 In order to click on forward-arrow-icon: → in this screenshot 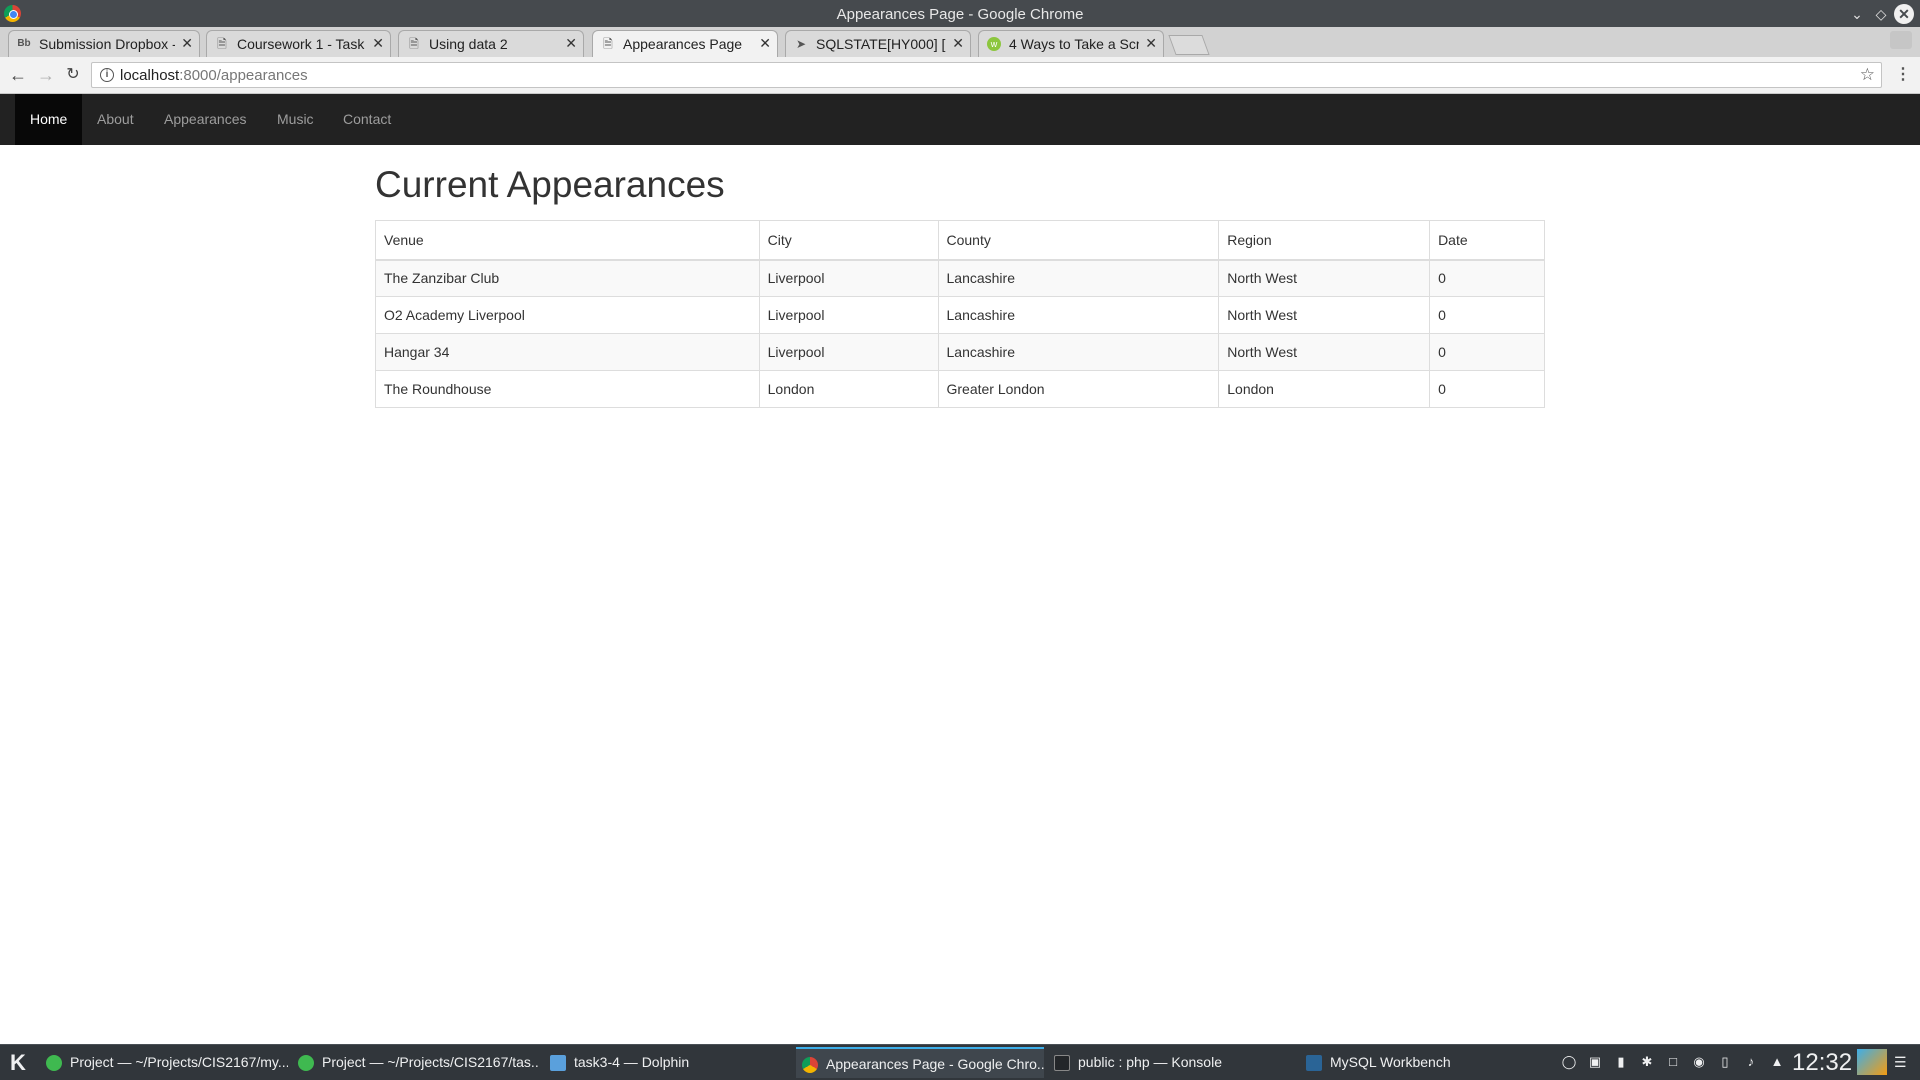, I will do `click(46, 75)`.